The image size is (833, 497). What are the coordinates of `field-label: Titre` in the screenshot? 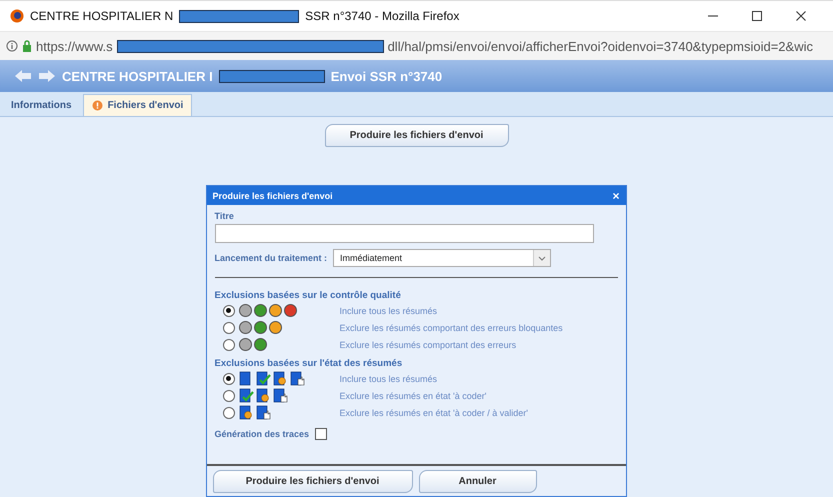 It's located at (224, 216).